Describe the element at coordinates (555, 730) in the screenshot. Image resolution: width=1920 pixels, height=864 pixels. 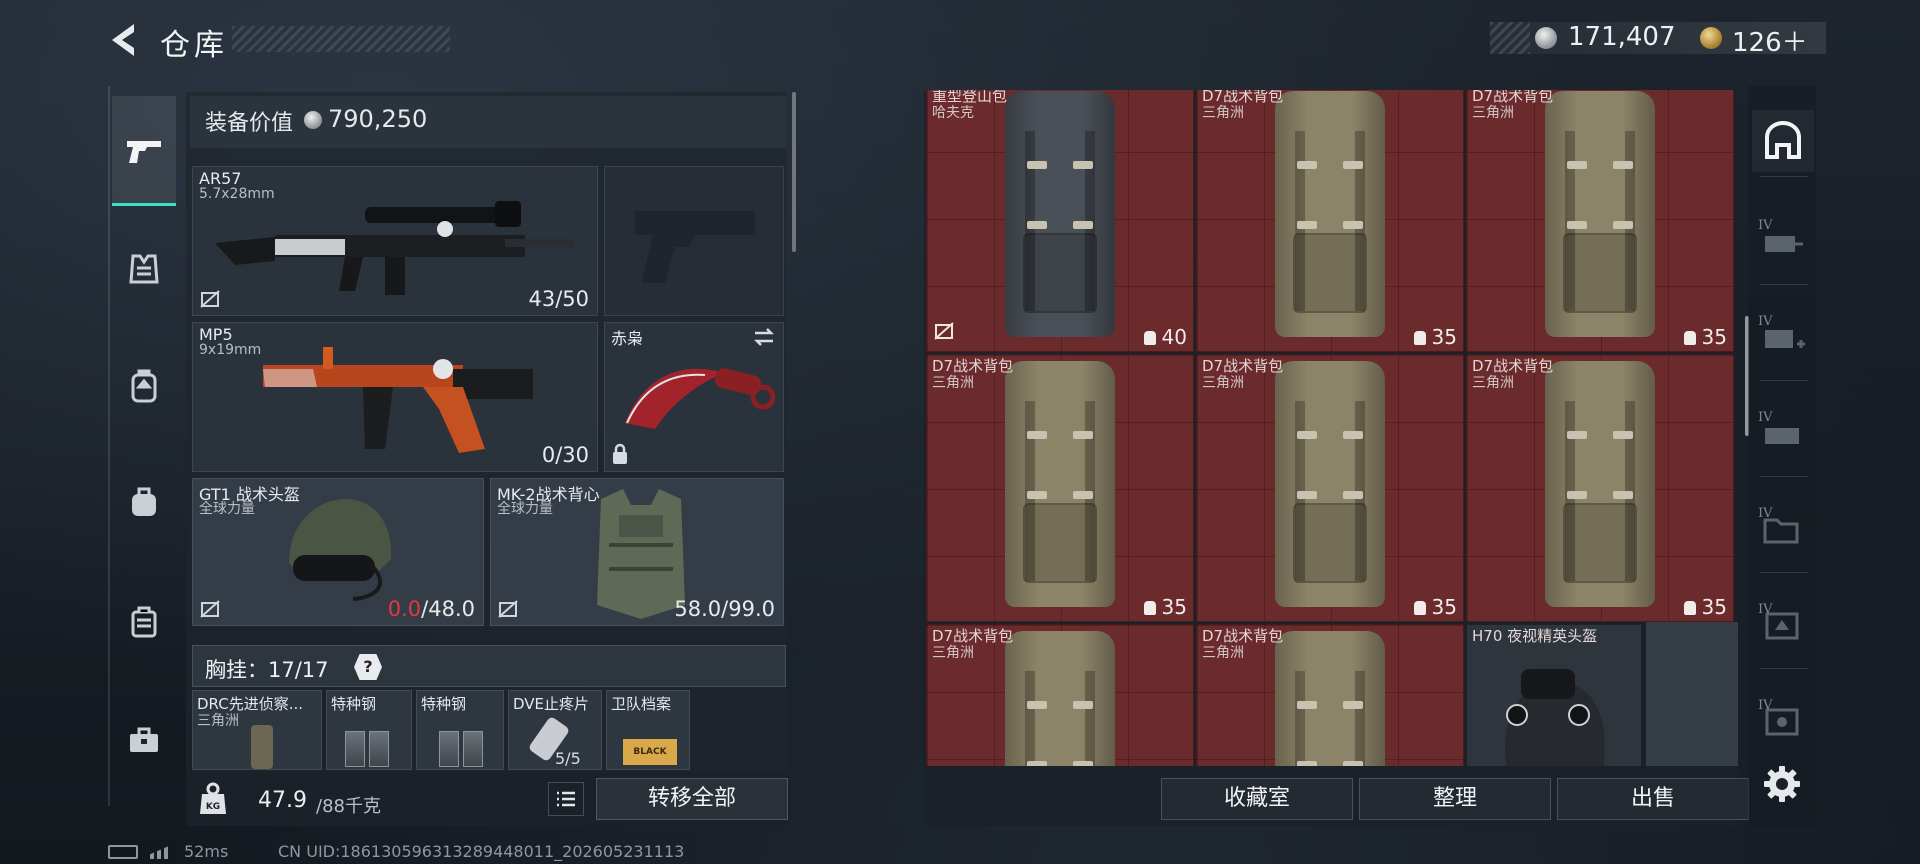
I see `chest-item-painkiller: DVE止疼片 5/5` at that location.